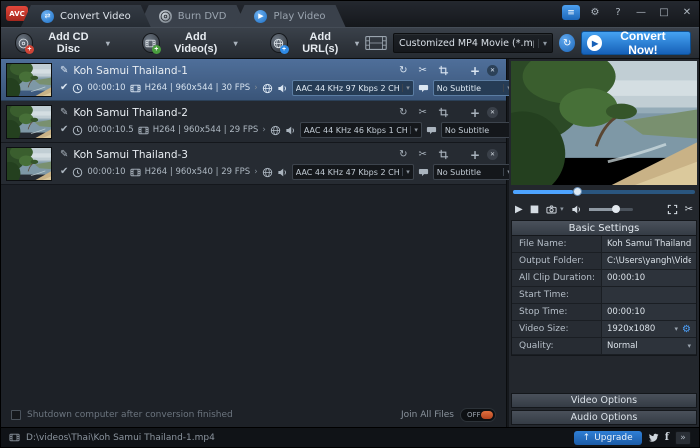 The width and height of the screenshot is (700, 448). Describe the element at coordinates (576, 209) in the screenshot. I see `volume-speaker-icon` at that location.